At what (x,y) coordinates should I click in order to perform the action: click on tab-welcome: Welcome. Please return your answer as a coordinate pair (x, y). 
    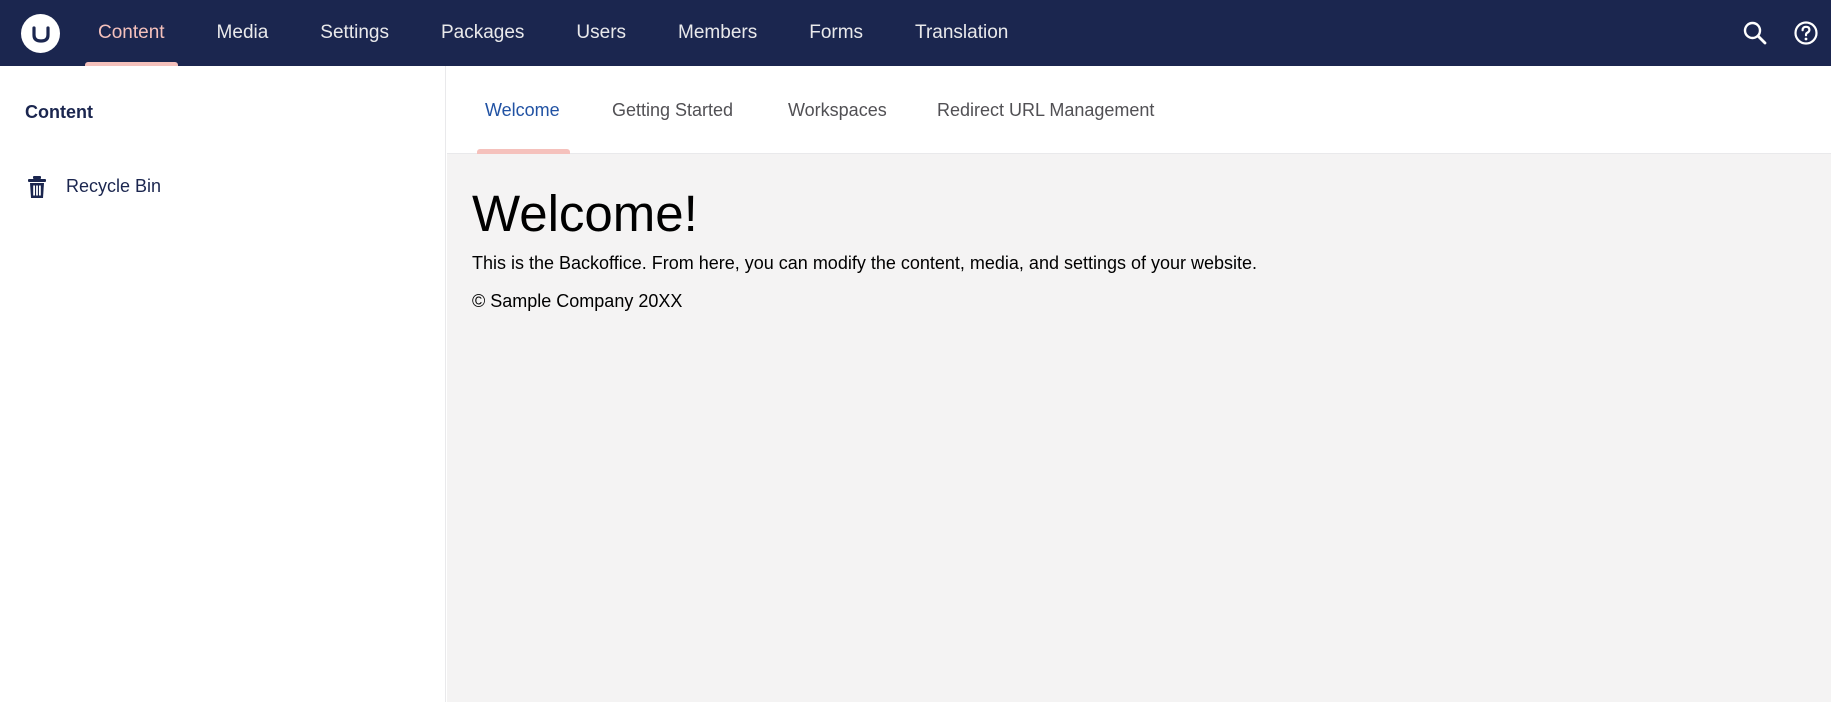
    Looking at the image, I should click on (522, 110).